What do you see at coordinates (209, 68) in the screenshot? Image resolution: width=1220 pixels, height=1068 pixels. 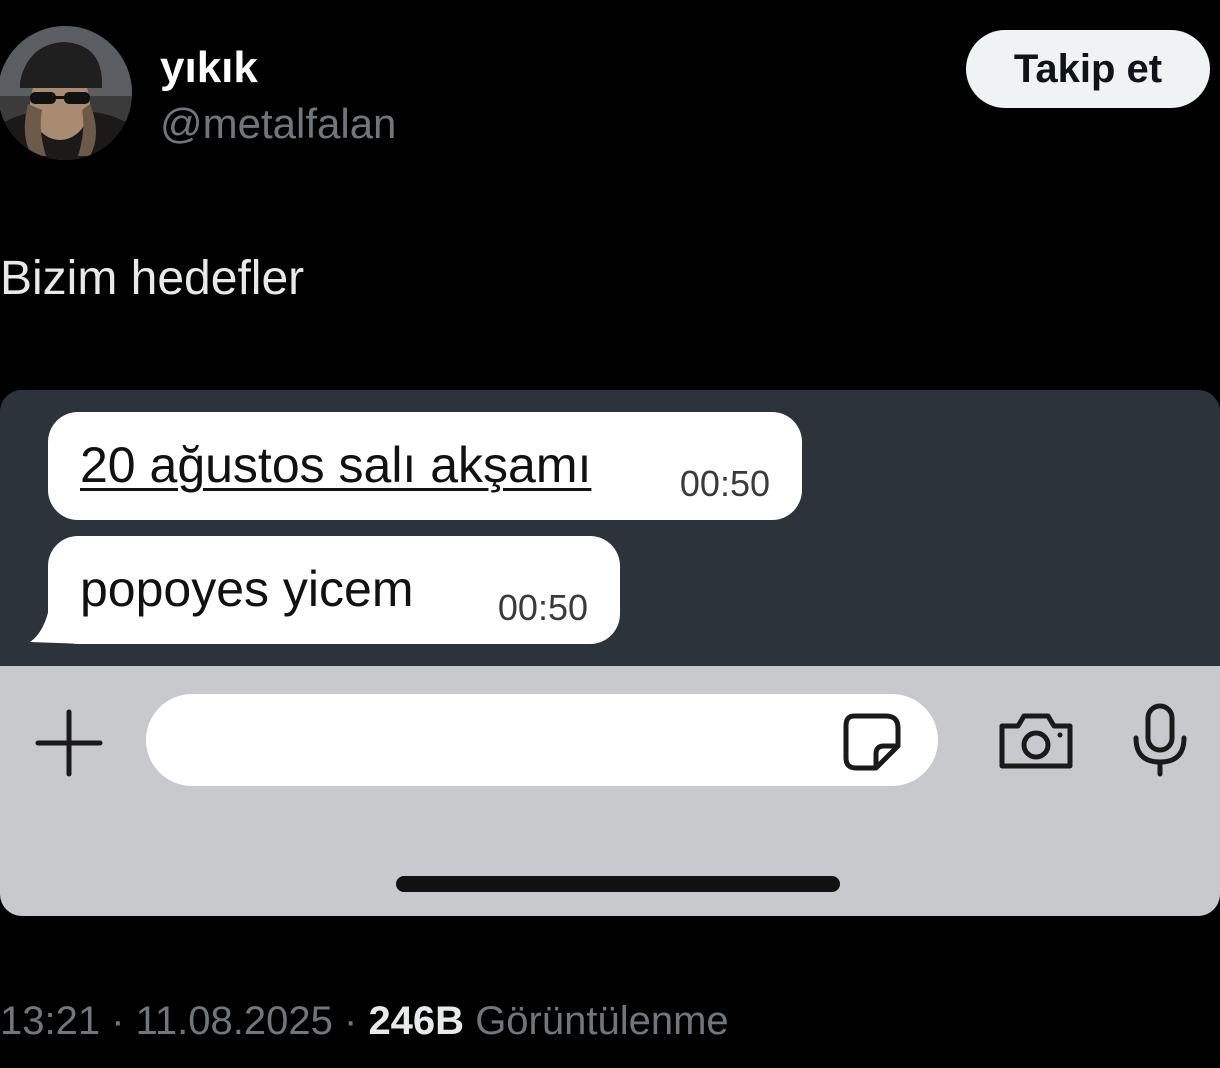 I see `display-name: yıkık` at bounding box center [209, 68].